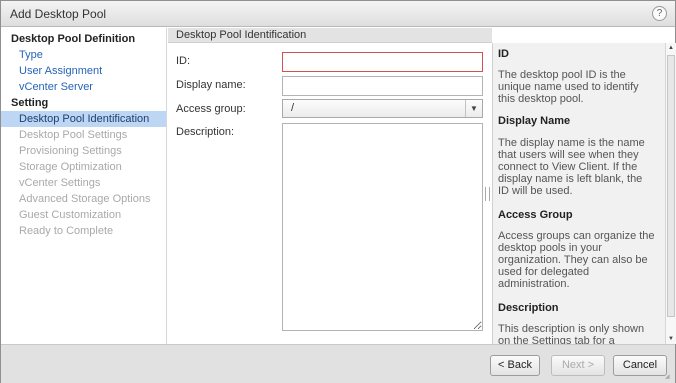 Image resolution: width=676 pixels, height=383 pixels. I want to click on access-group-value: /, so click(293, 108).